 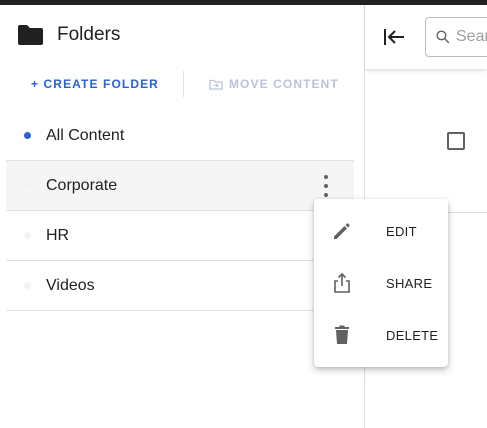 I want to click on actions-divider, so click(x=183, y=84).